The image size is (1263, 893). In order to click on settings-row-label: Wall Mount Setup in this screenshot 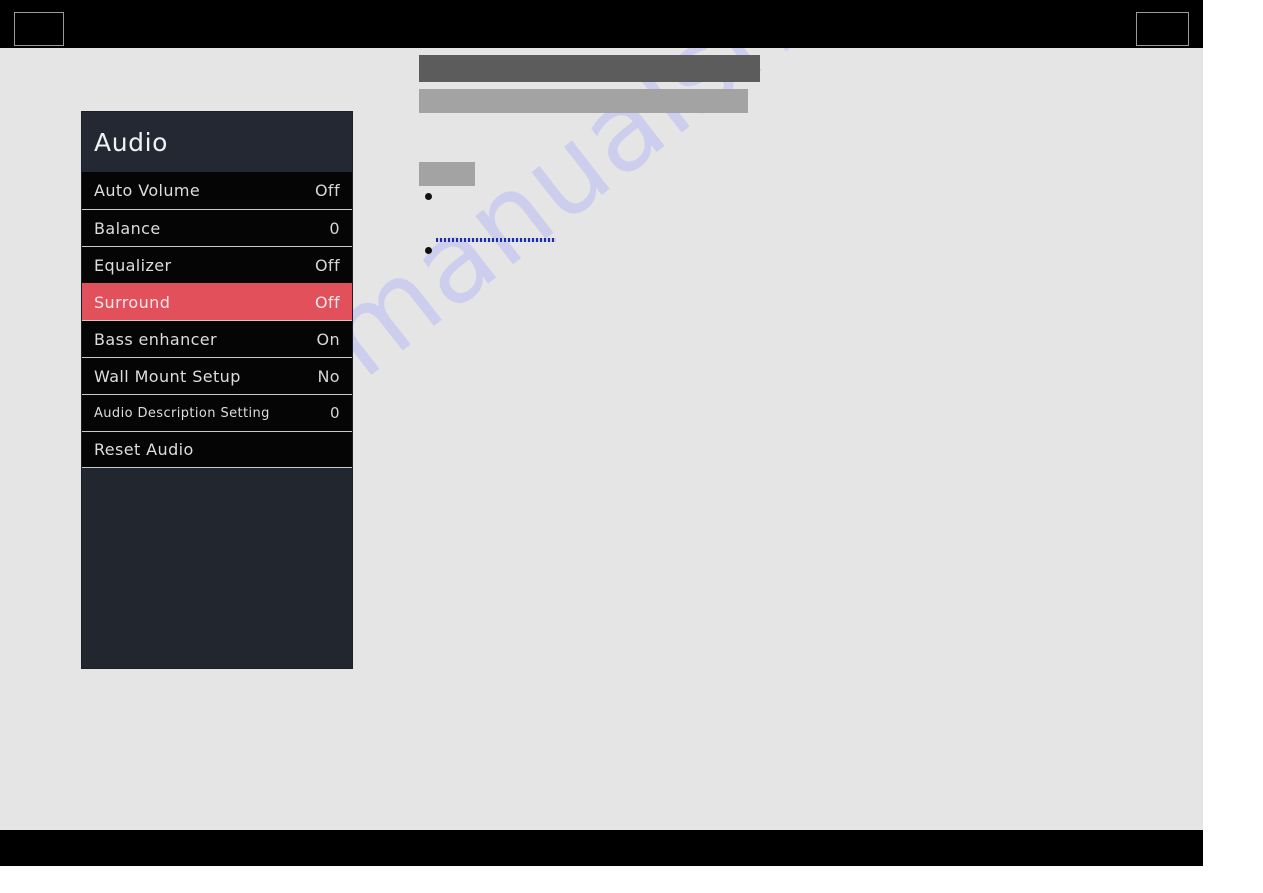, I will do `click(167, 376)`.